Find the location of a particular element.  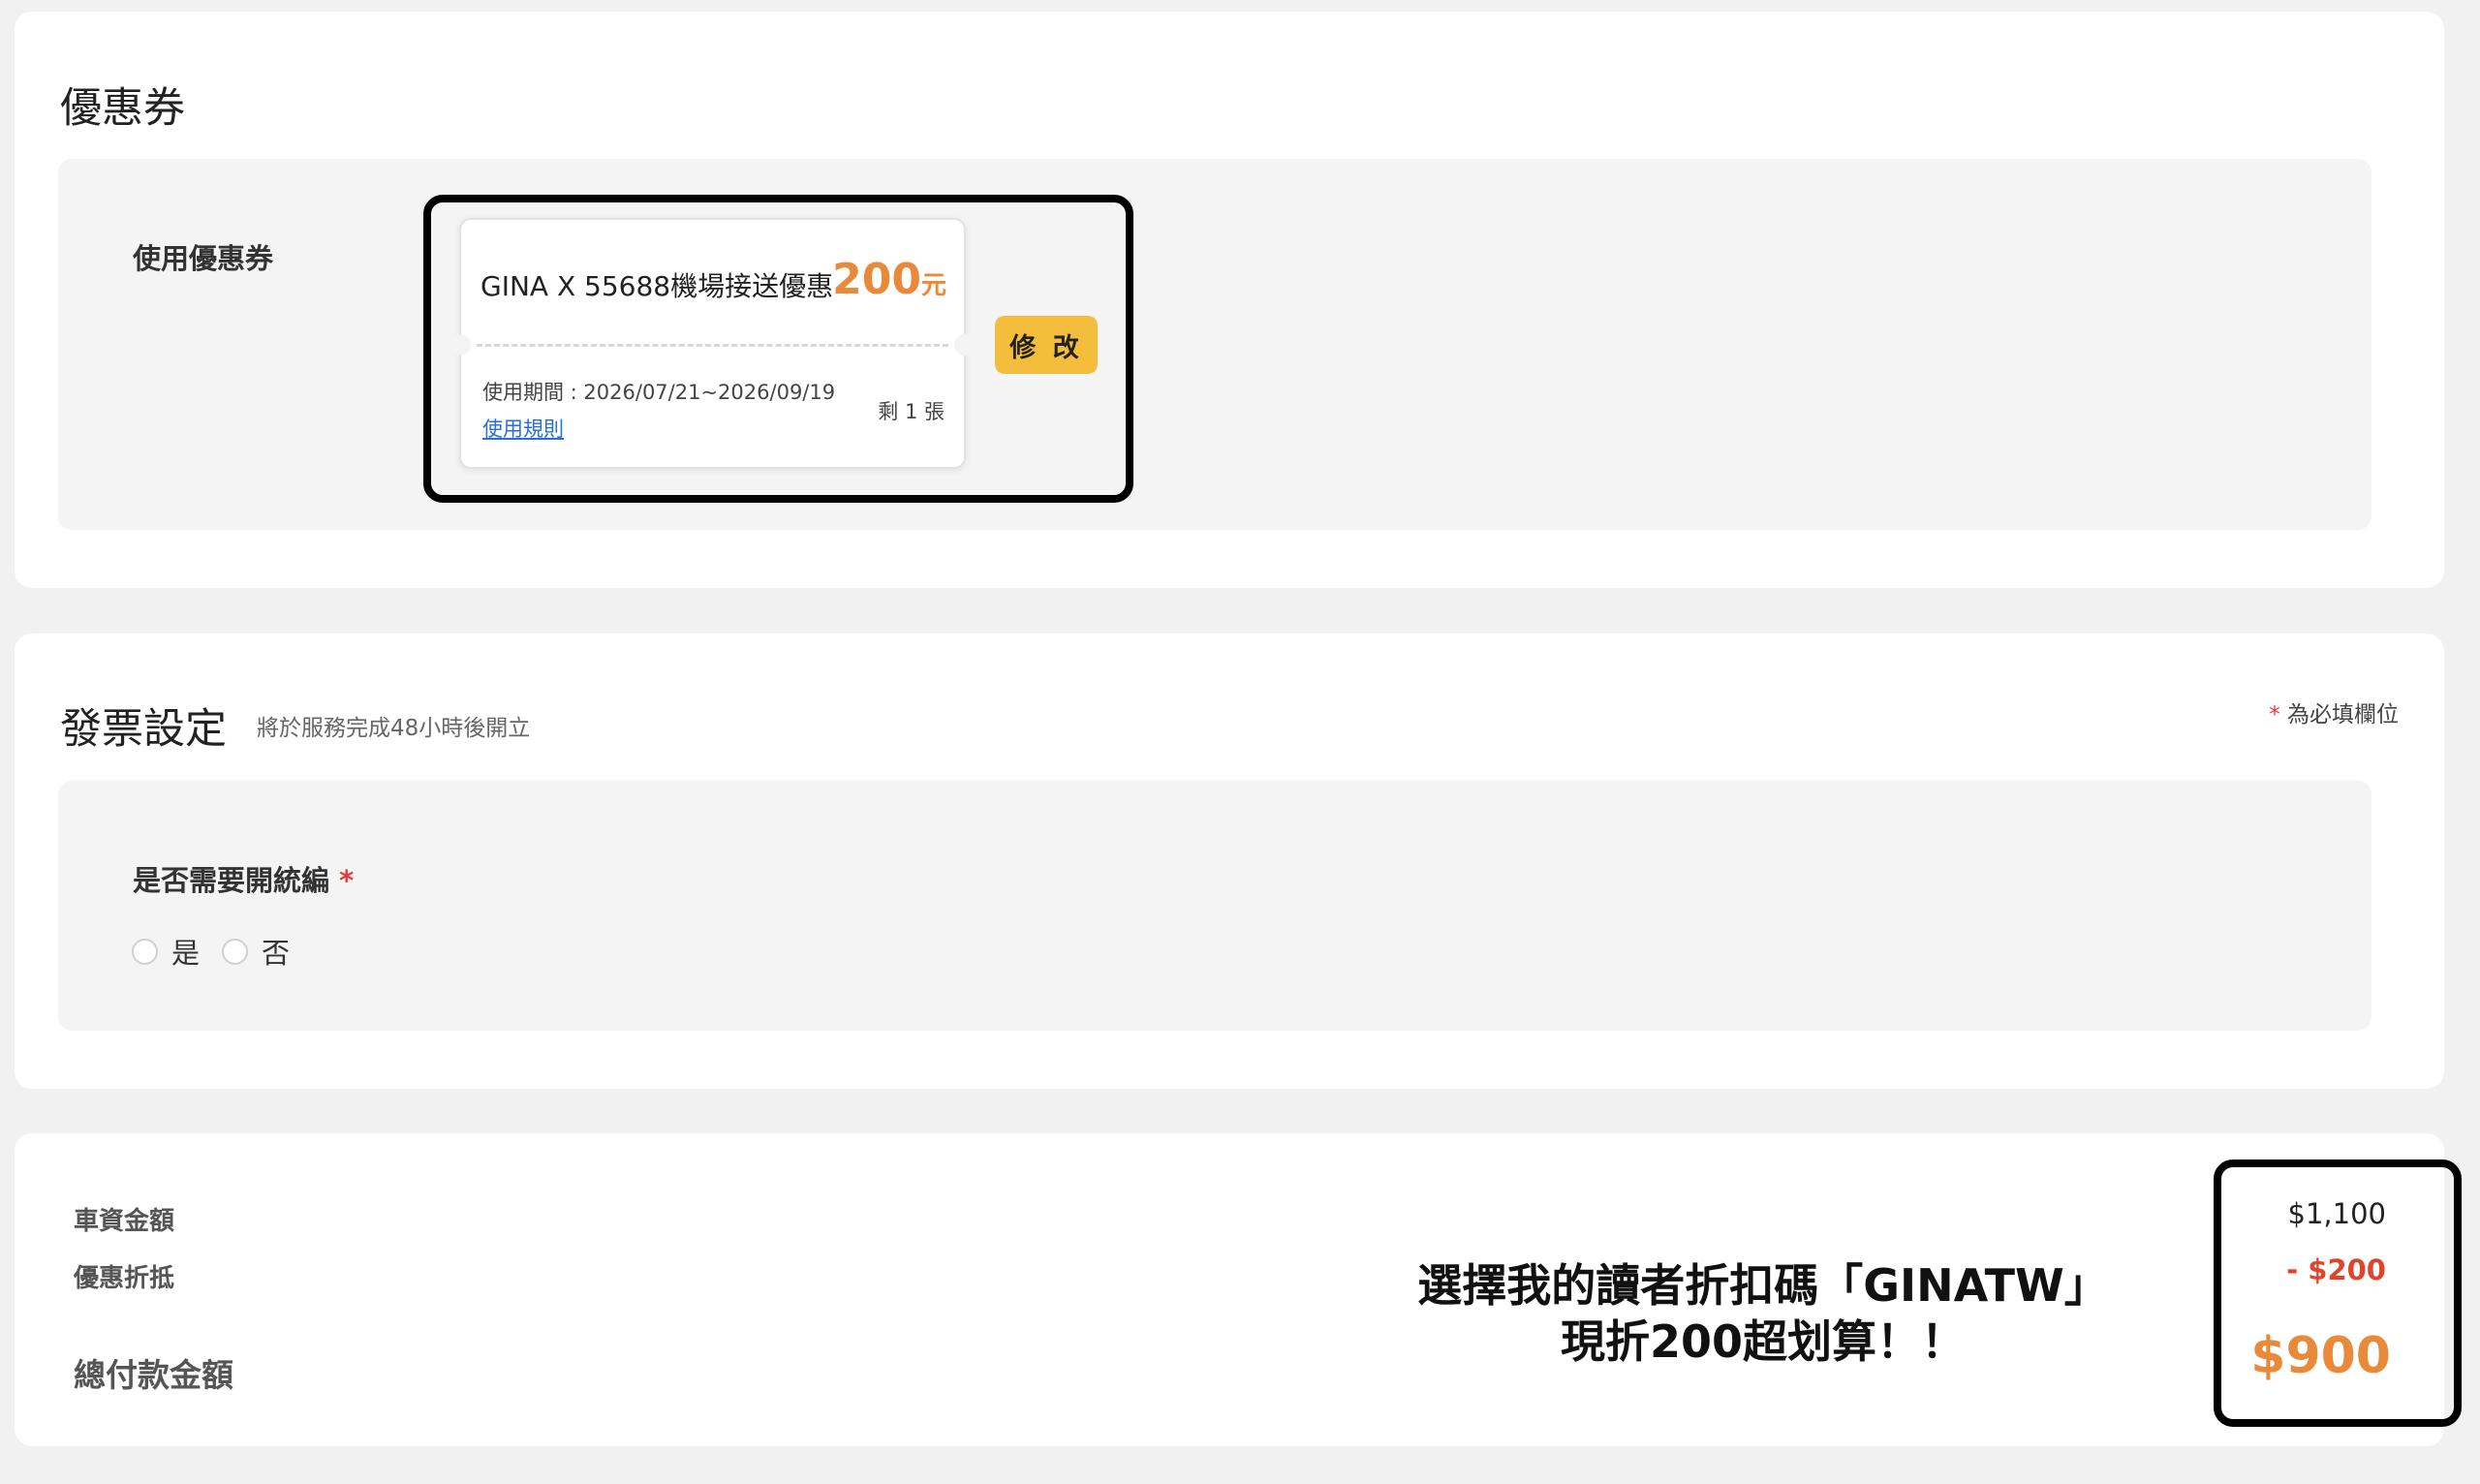

fare-value: $1,100 is located at coordinates (2336, 1213).